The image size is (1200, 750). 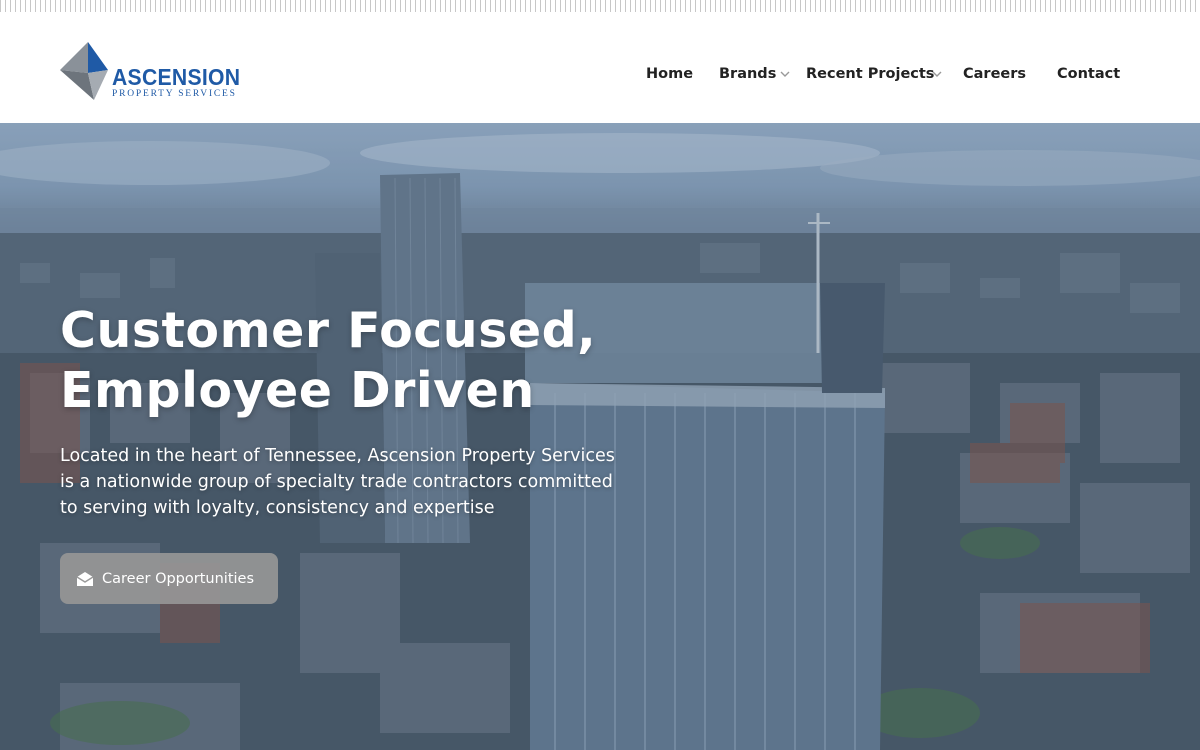 I want to click on top-ruler-strip, so click(x=600, y=7).